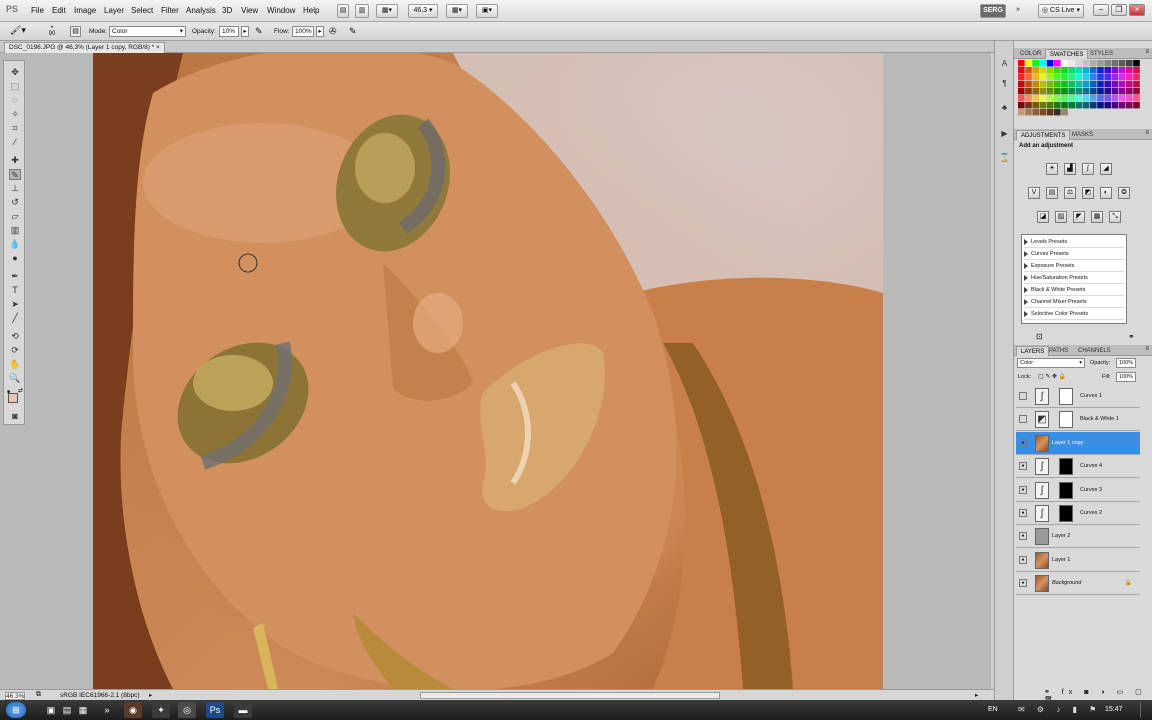 Image resolution: width=1152 pixels, height=720 pixels. Describe the element at coordinates (1088, 193) in the screenshot. I see `black-white-icon: ◩` at that location.